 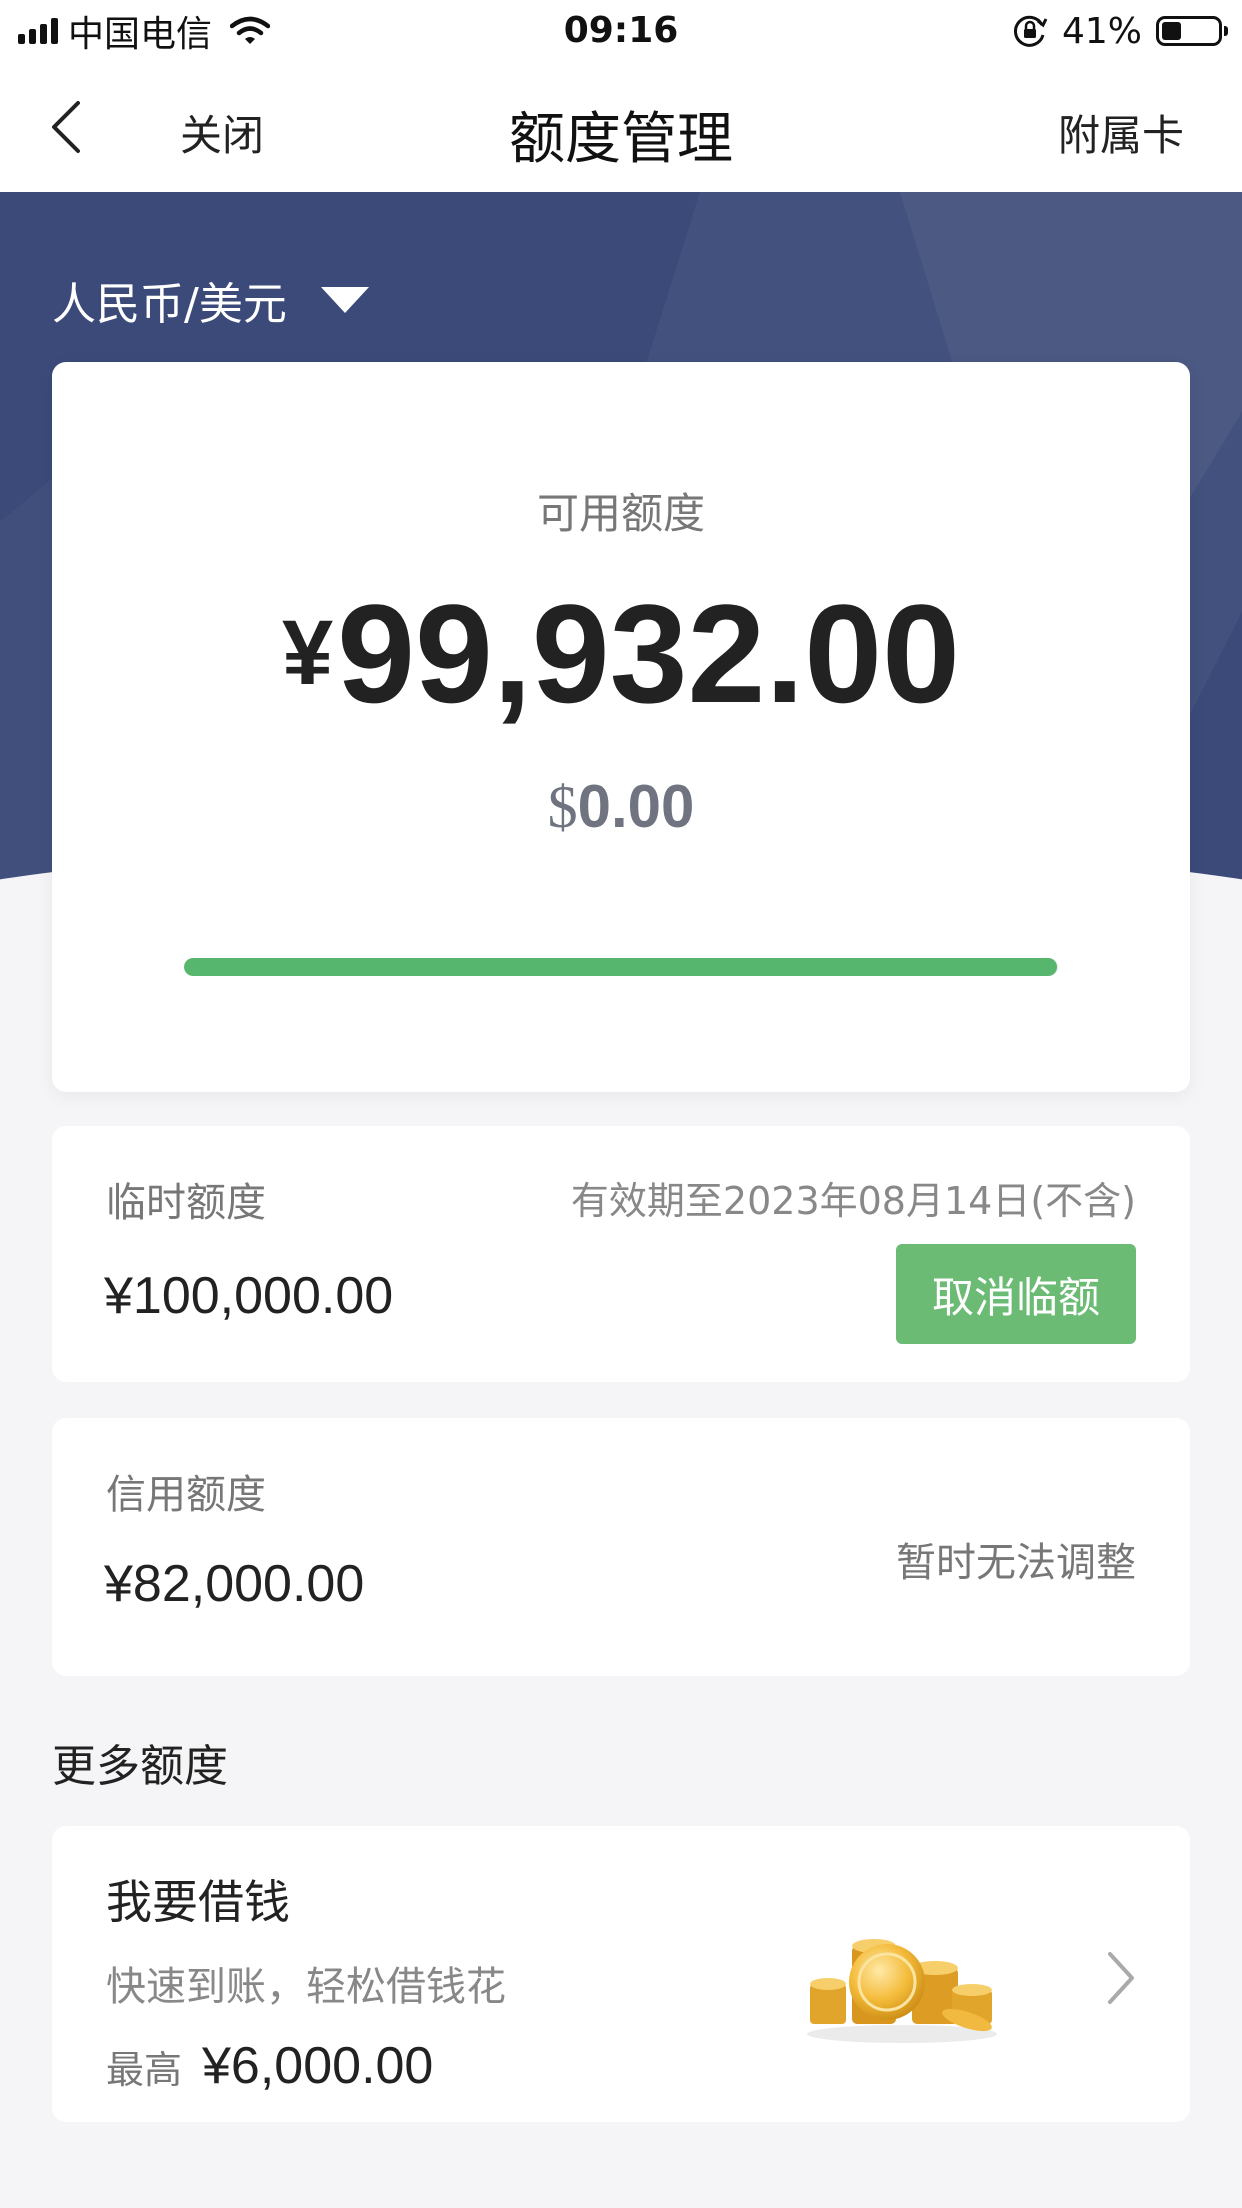 What do you see at coordinates (249, 1296) in the screenshot?
I see `temp-limit-amount: ¥100,000.00` at bounding box center [249, 1296].